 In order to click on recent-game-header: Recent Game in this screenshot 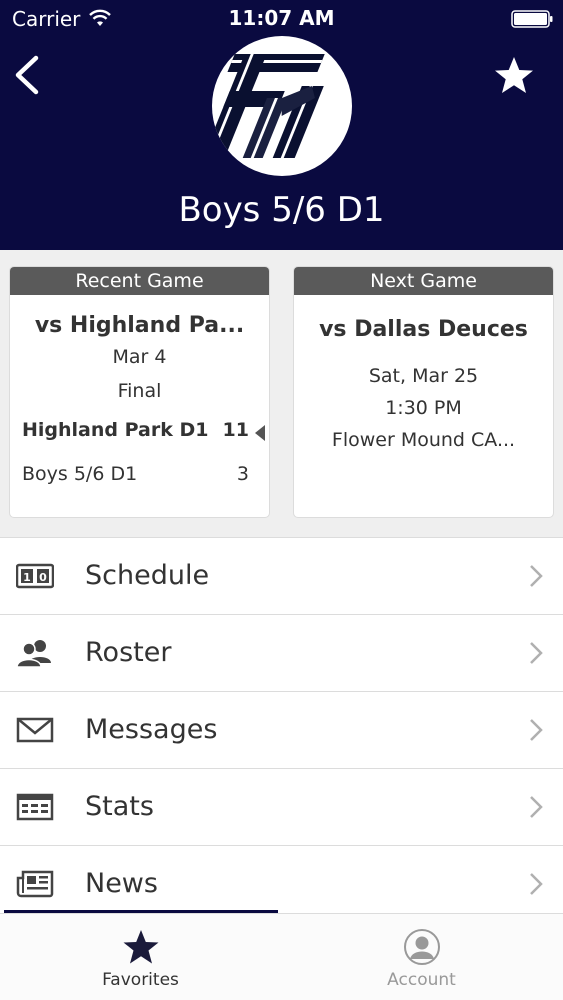, I will do `click(139, 281)`.